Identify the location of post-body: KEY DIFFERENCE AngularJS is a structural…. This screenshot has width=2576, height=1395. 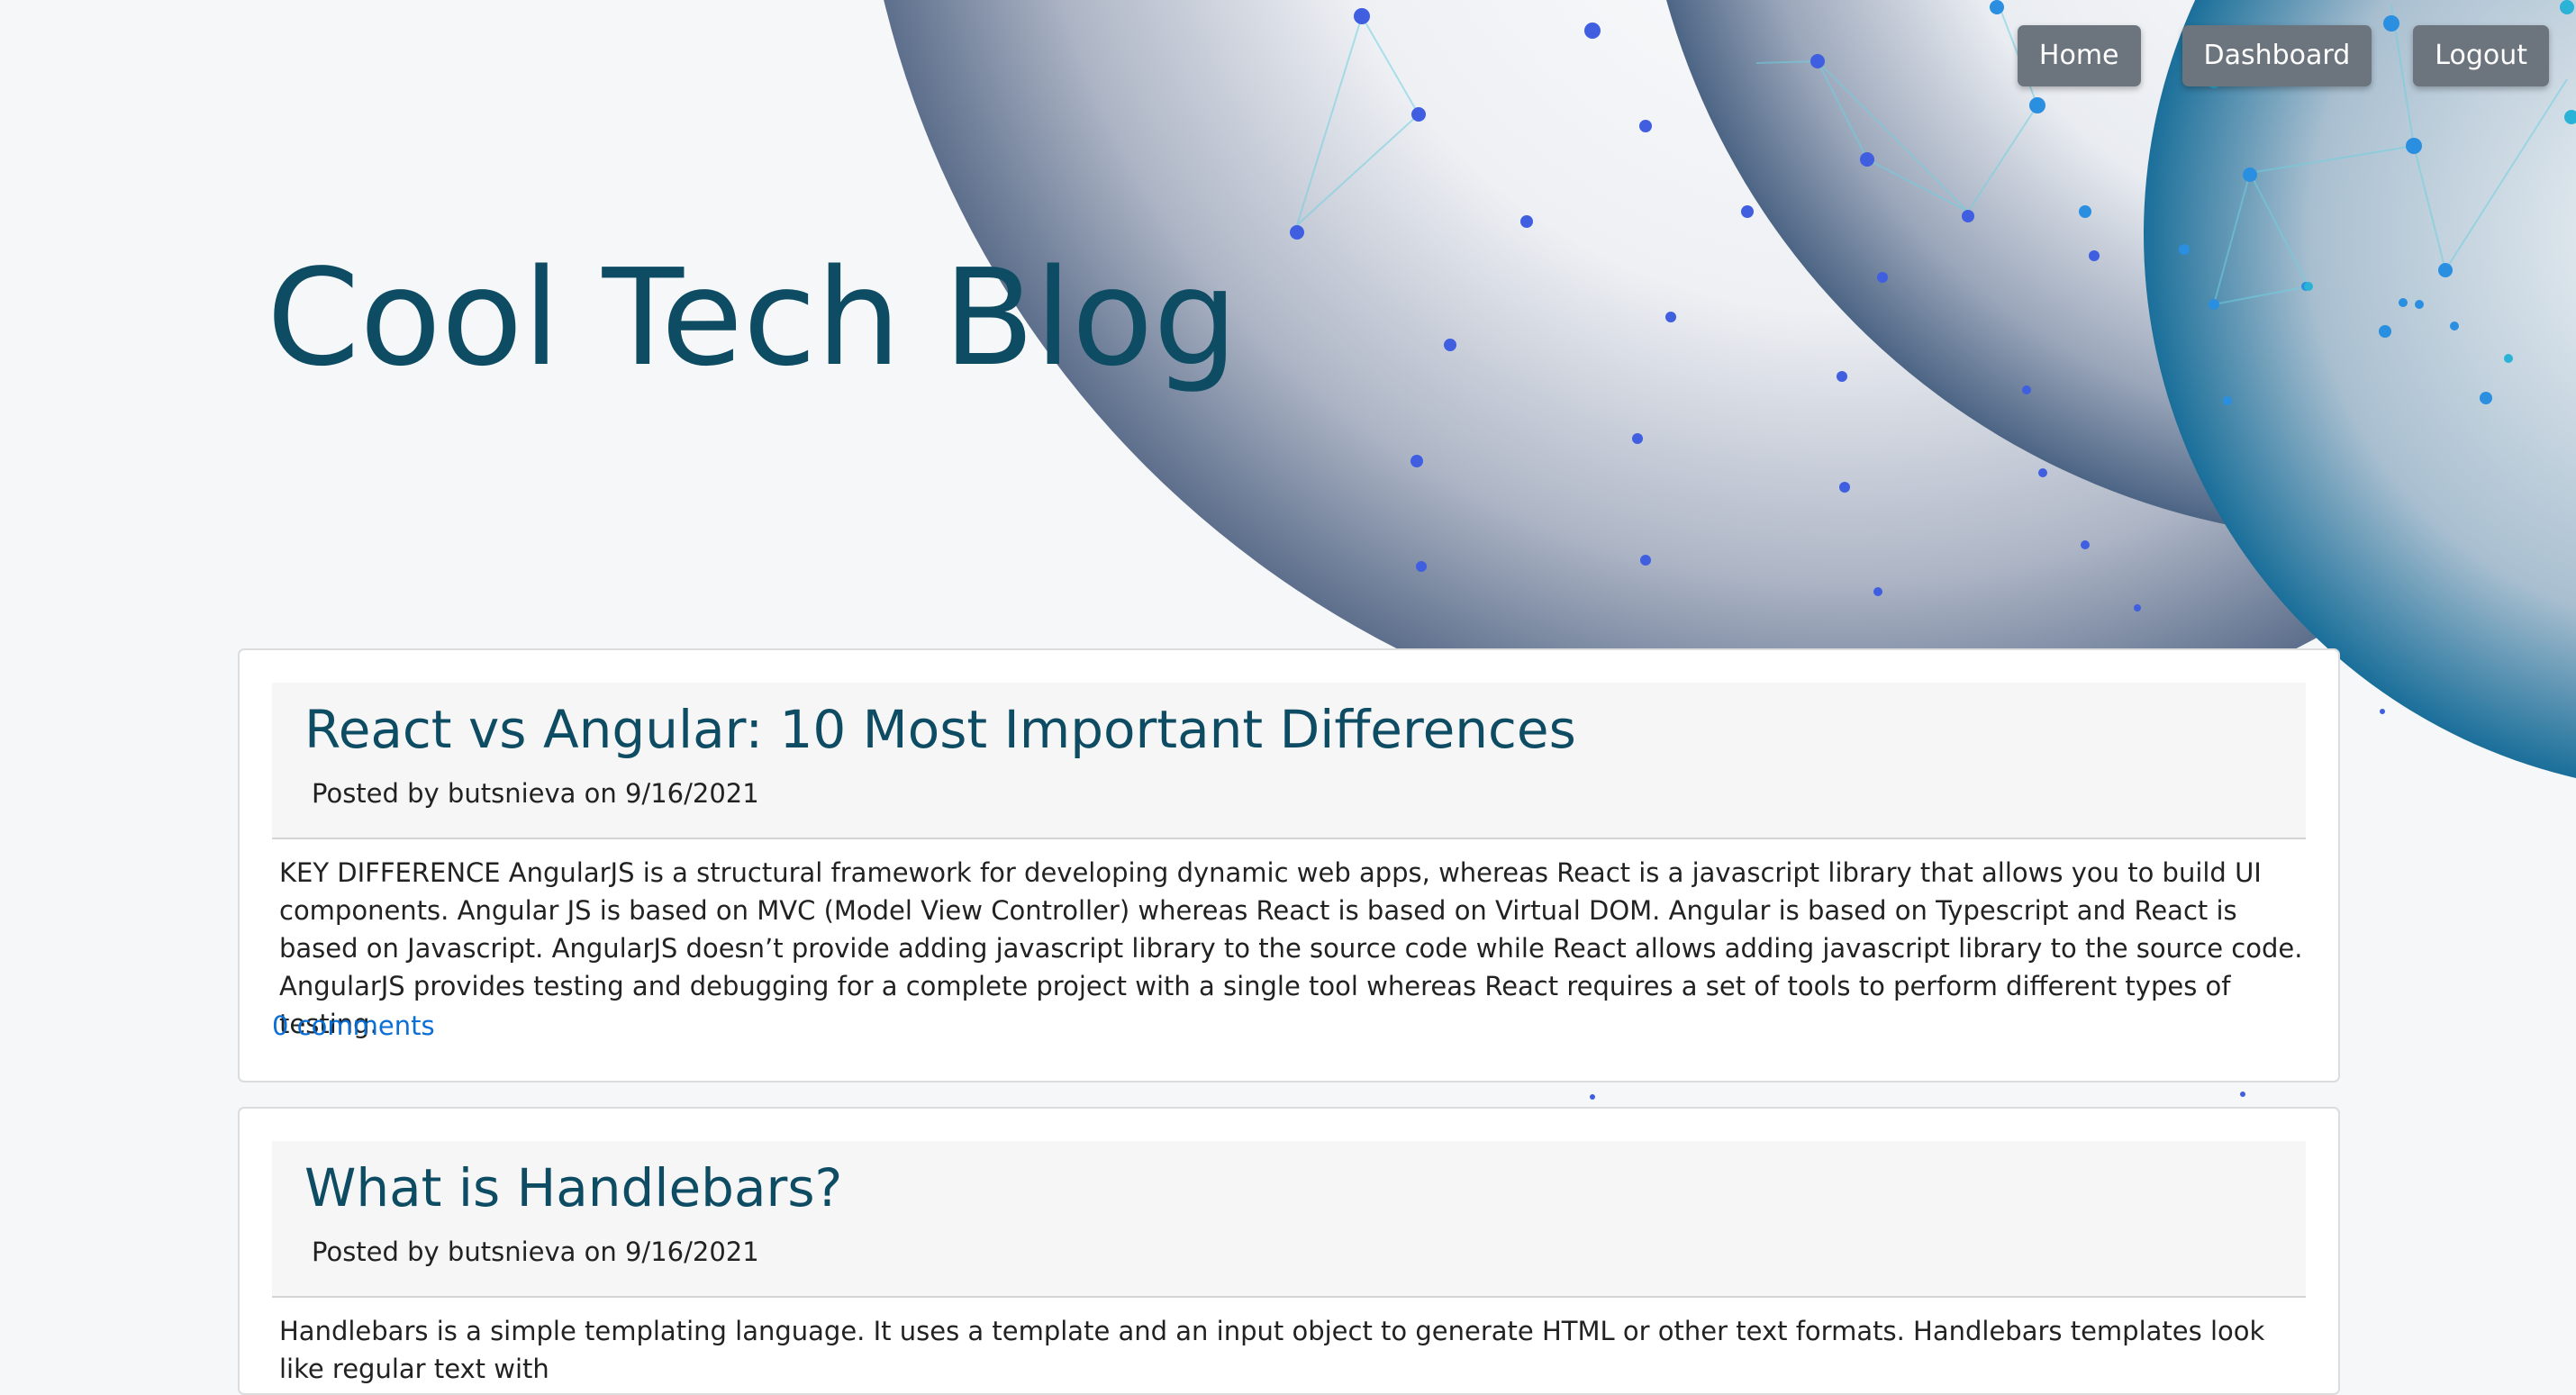
(1291, 948).